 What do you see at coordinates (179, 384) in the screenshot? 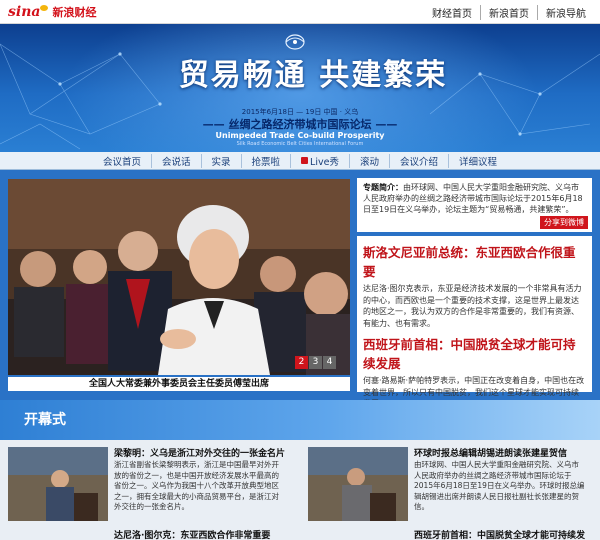
I see `feature-caption: 全国人大常委兼外事委员会主任委员傅莹出席` at bounding box center [179, 384].